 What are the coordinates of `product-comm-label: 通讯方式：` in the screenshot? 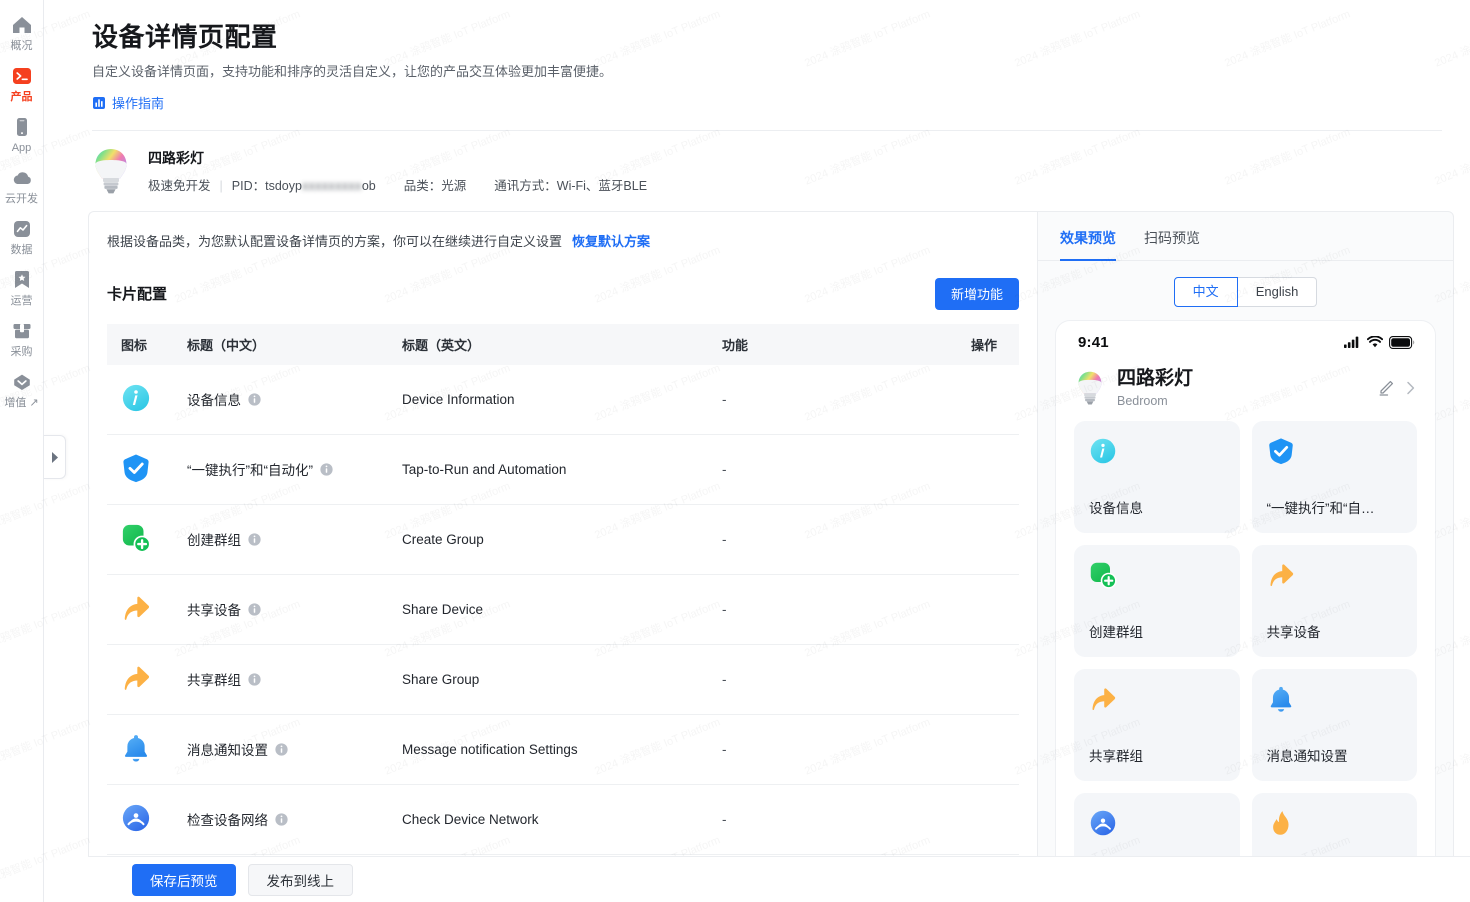 It's located at (525, 185).